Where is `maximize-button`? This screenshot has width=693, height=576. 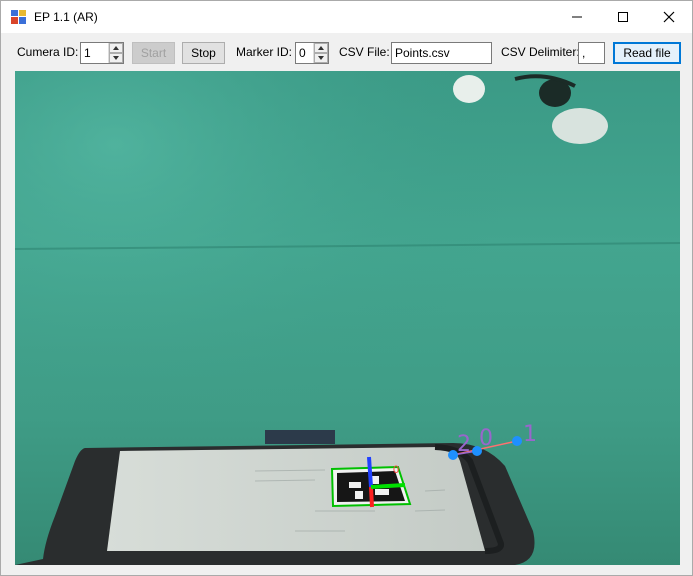 maximize-button is located at coordinates (623, 17).